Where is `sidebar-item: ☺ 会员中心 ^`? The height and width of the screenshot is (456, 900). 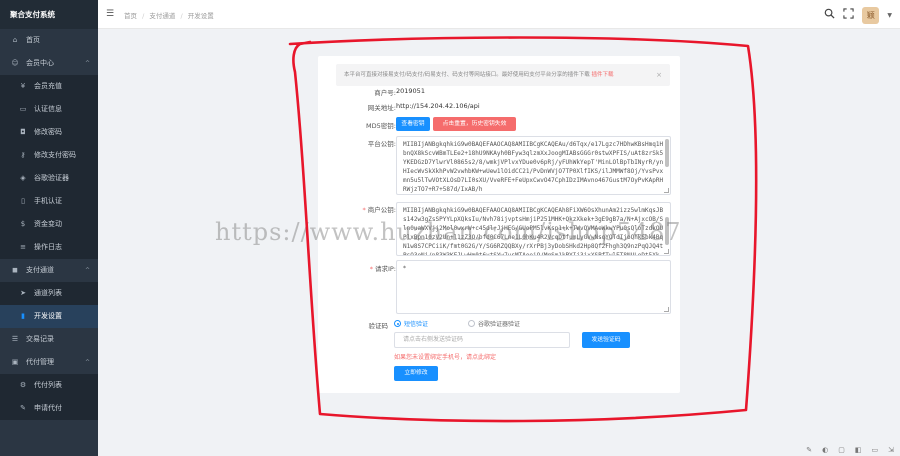
sidebar-item: ☺ 会员中心 ^ is located at coordinates (49, 63).